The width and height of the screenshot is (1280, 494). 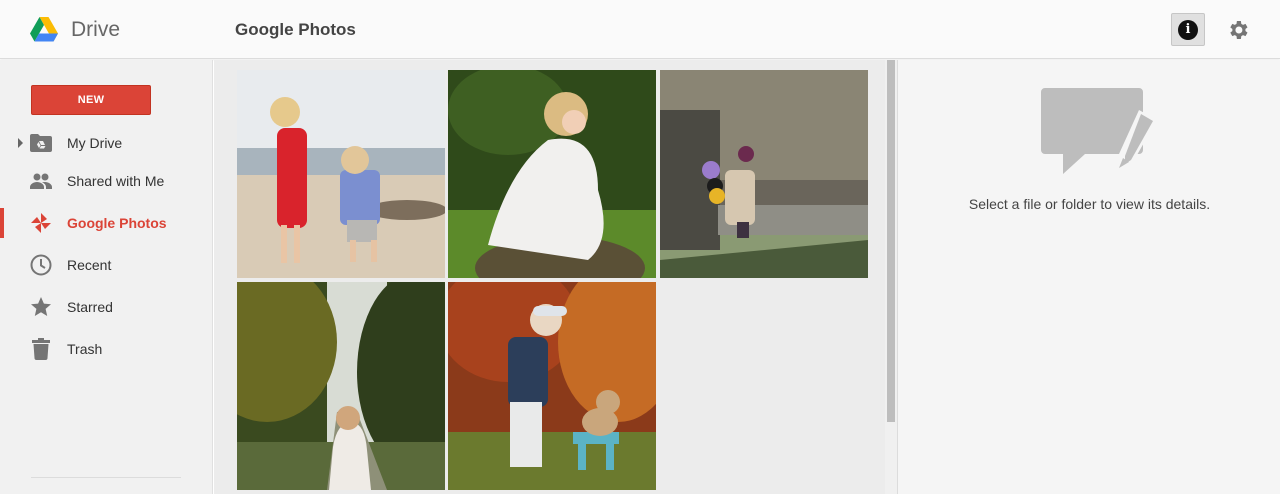 I want to click on sidebar-item-my-drive: My Drive, so click(x=106, y=143).